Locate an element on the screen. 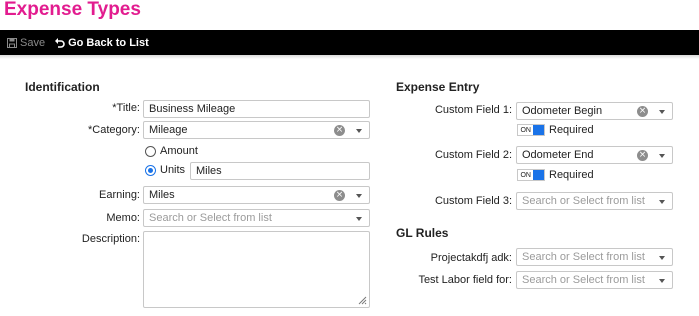  custom-field-2-select: Odometer End is located at coordinates (594, 155).